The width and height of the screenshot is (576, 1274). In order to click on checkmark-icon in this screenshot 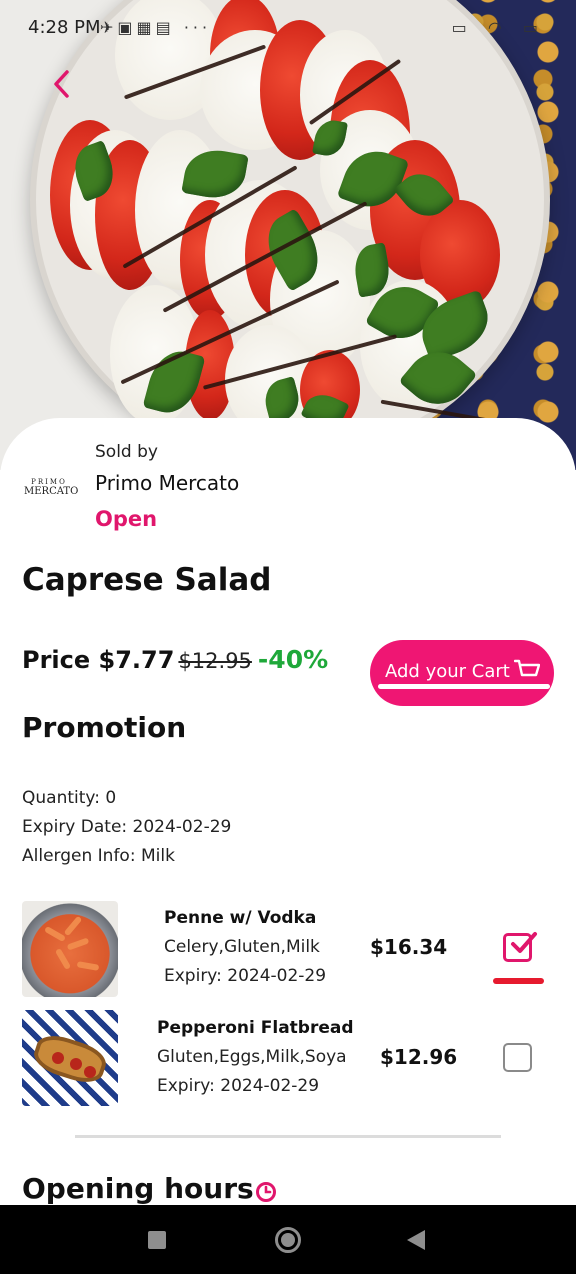, I will do `click(524, 942)`.